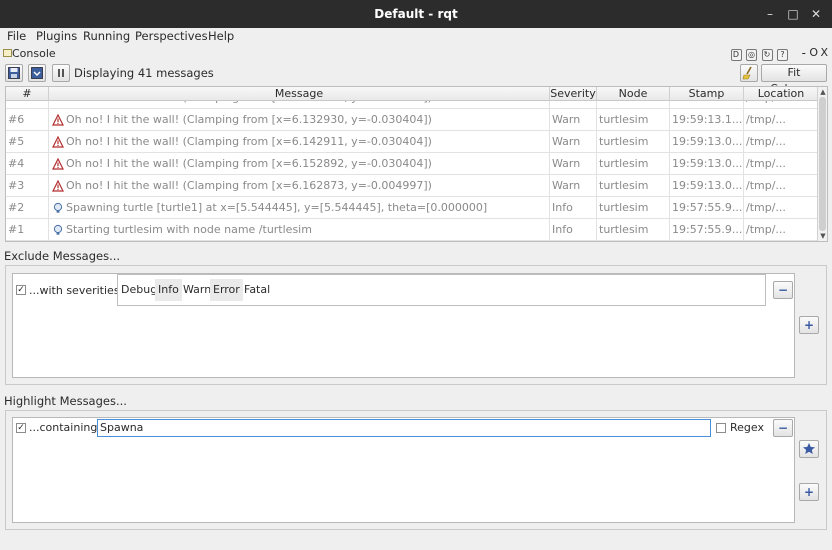  Describe the element at coordinates (441, 290) in the screenshot. I see `severity-selector: Debug Info Warn Error Fatal` at that location.